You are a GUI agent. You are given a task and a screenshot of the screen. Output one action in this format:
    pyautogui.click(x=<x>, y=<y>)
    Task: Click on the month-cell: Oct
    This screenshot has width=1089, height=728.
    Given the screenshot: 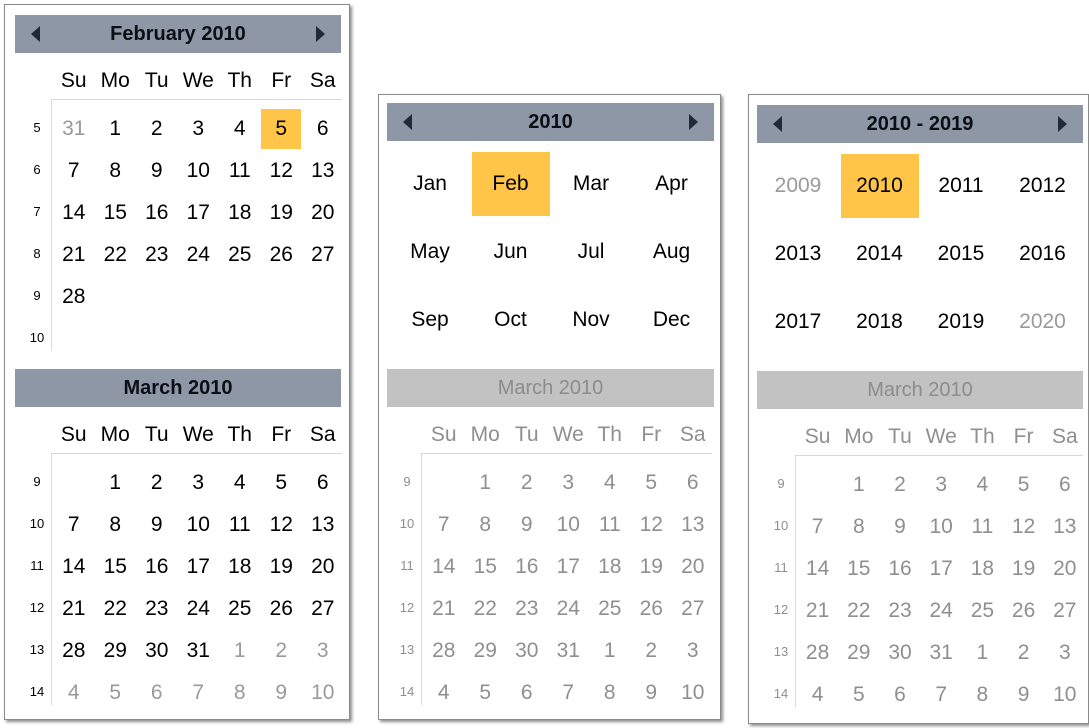 What is the action you would take?
    pyautogui.click(x=511, y=320)
    